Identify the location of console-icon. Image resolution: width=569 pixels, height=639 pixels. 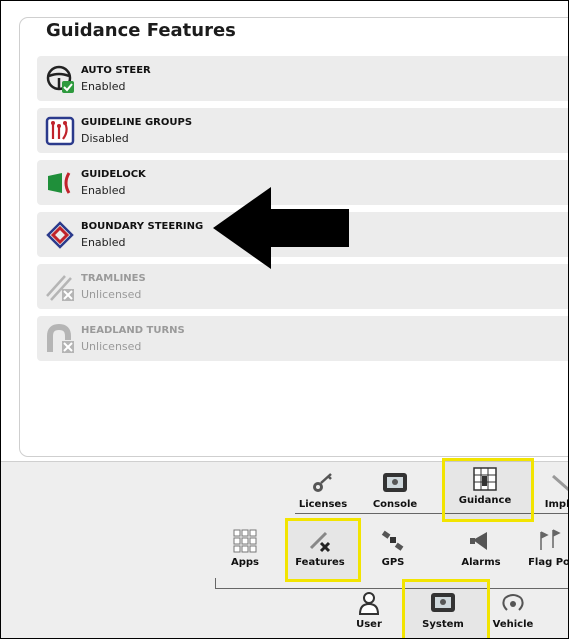
(395, 482).